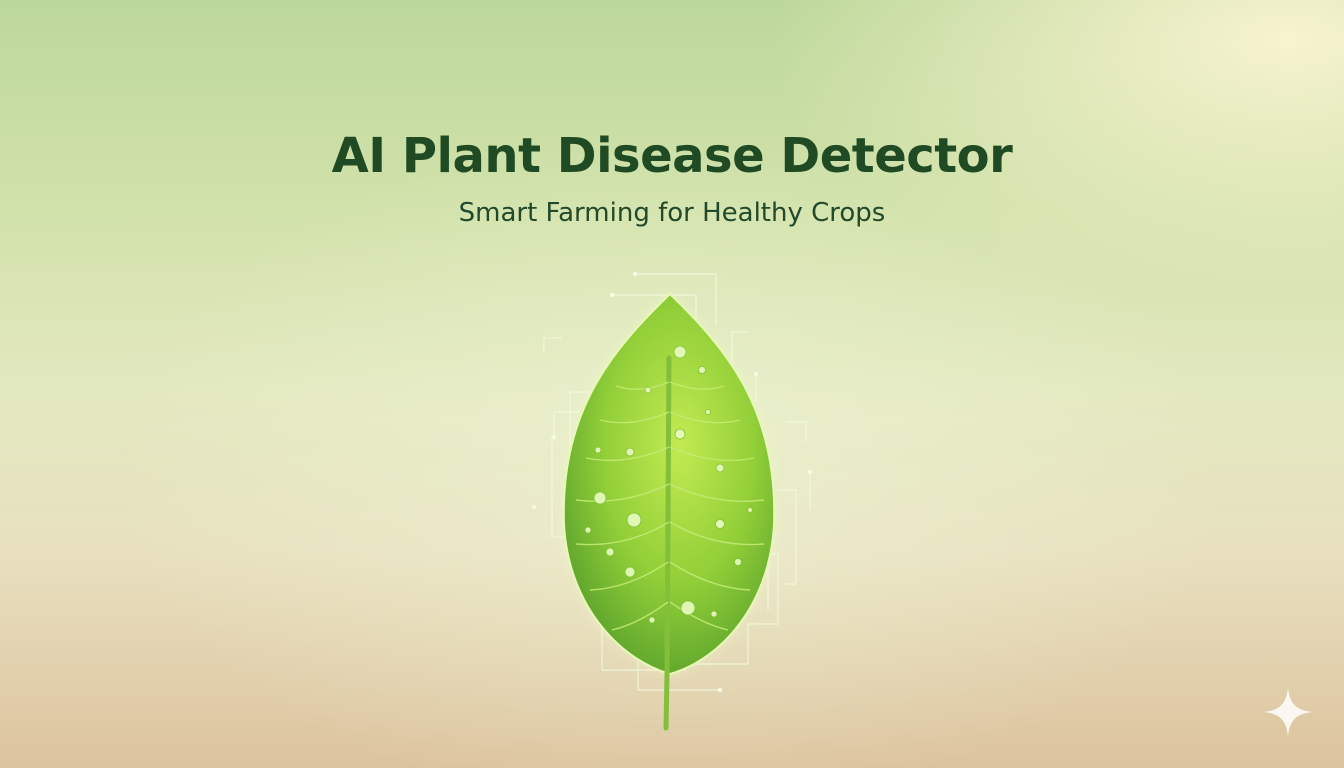  Describe the element at coordinates (1288, 712) in the screenshot. I see `sparkle-icon` at that location.